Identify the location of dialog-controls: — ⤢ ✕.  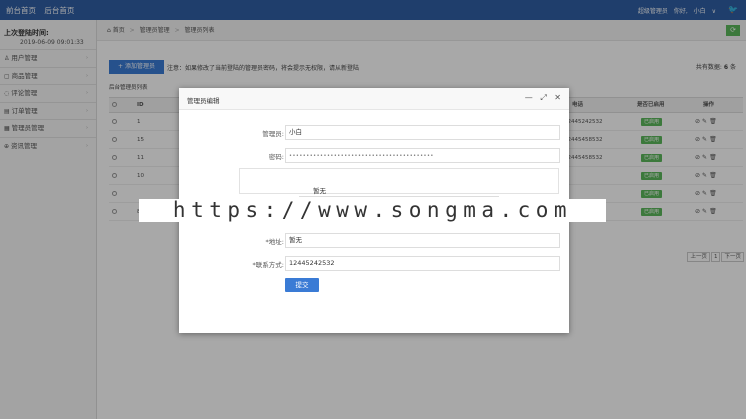
(540, 98).